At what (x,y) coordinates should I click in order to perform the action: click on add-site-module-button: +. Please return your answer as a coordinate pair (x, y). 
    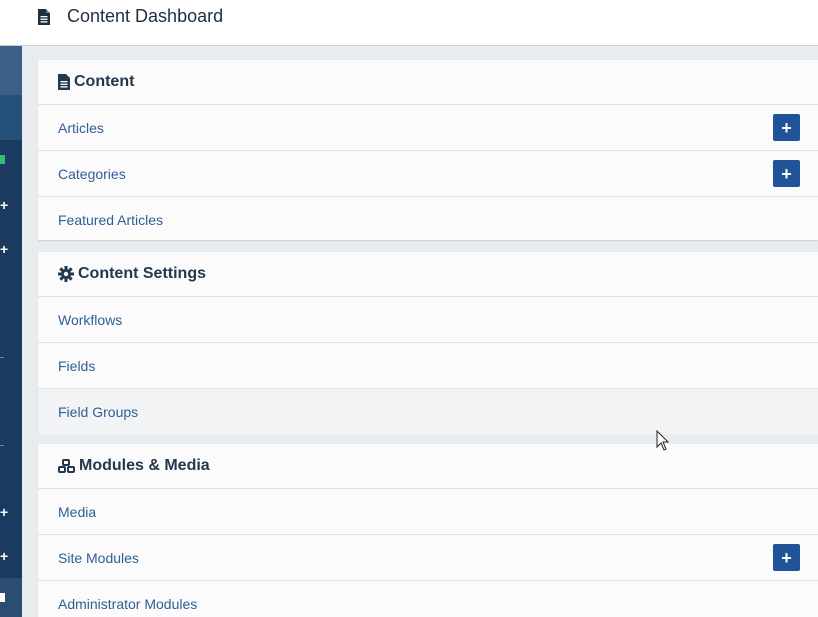
    Looking at the image, I should click on (786, 557).